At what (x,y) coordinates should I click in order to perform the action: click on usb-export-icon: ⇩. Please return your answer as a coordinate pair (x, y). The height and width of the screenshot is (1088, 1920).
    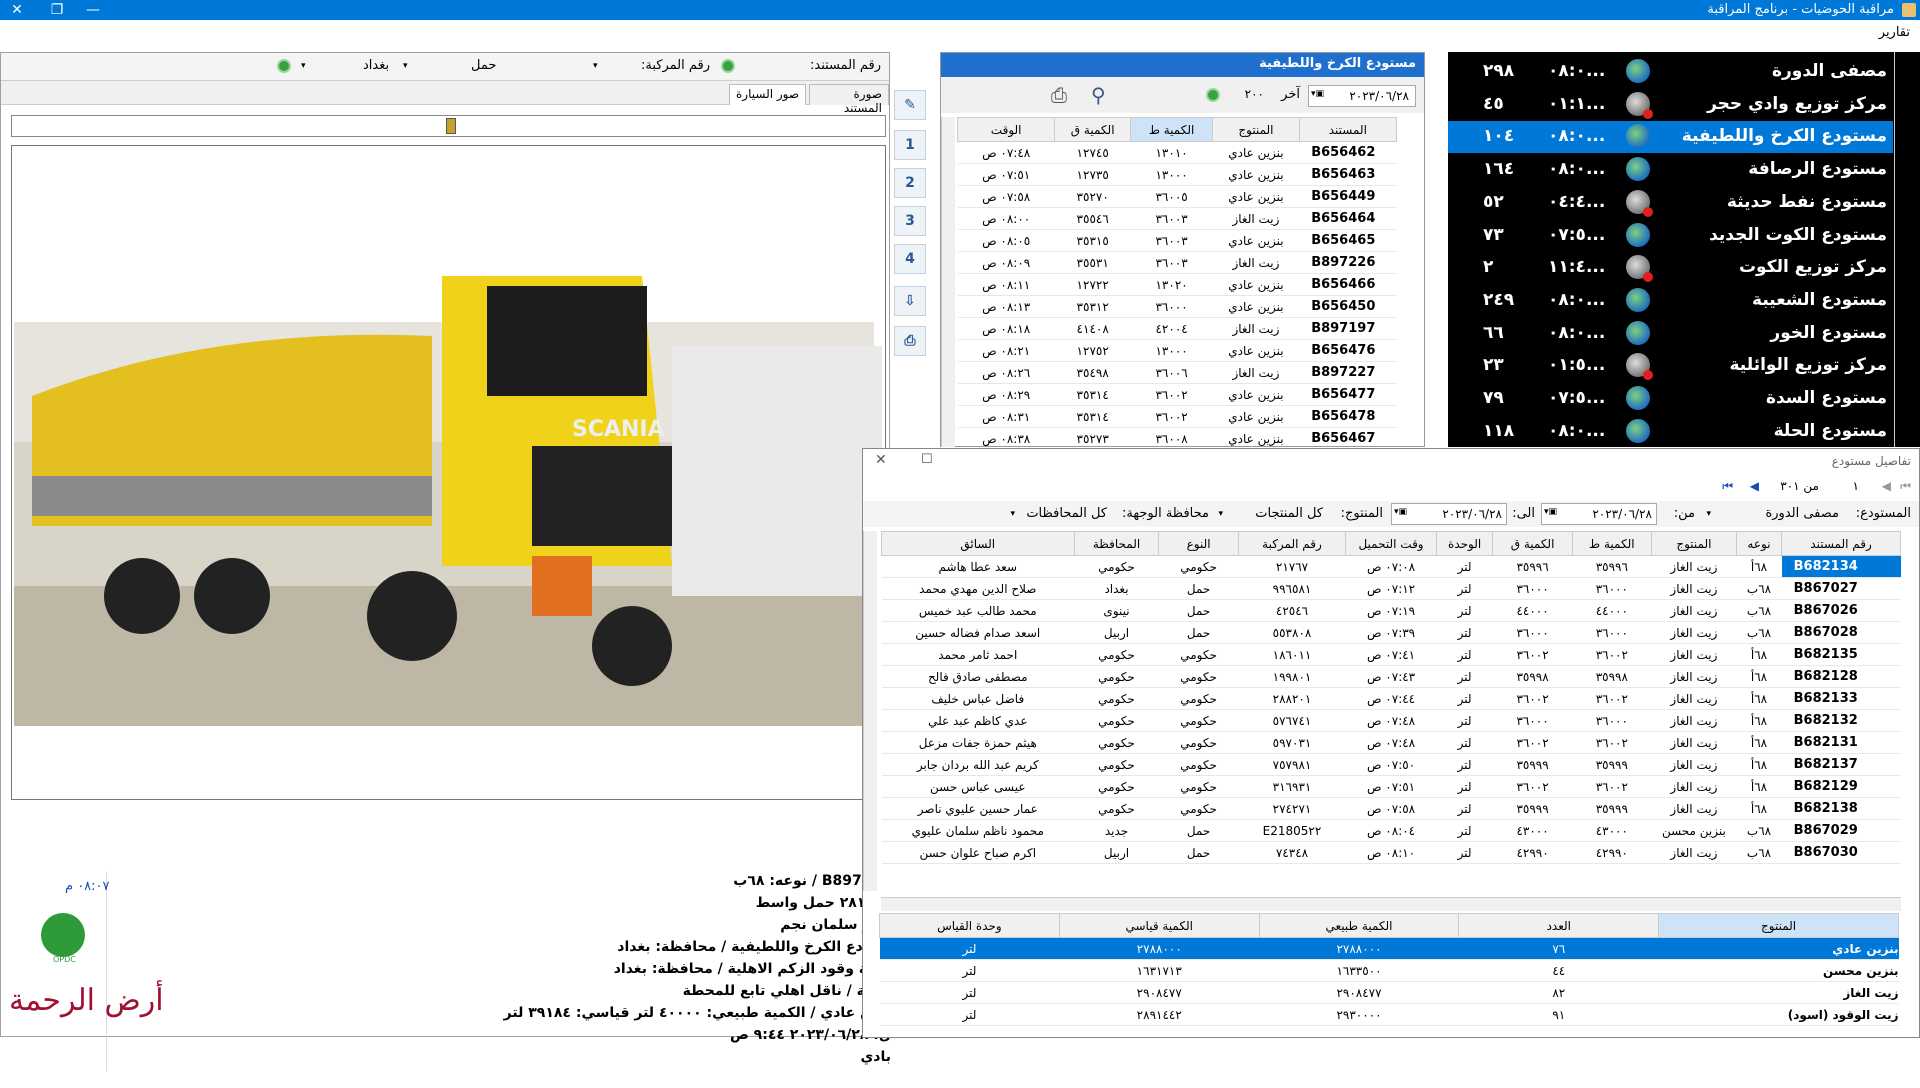
    Looking at the image, I should click on (910, 301).